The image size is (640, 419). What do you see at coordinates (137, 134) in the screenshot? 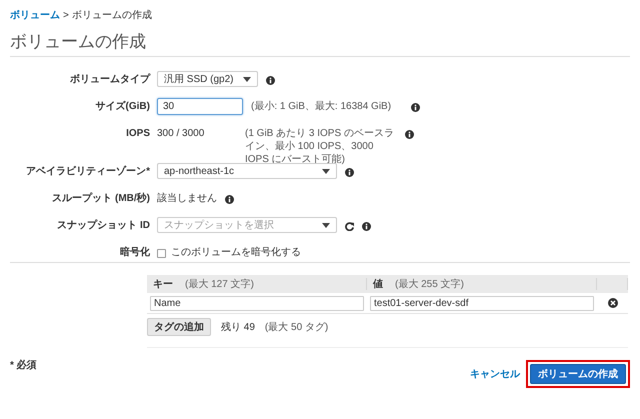
I see `field-label: IOPS` at bounding box center [137, 134].